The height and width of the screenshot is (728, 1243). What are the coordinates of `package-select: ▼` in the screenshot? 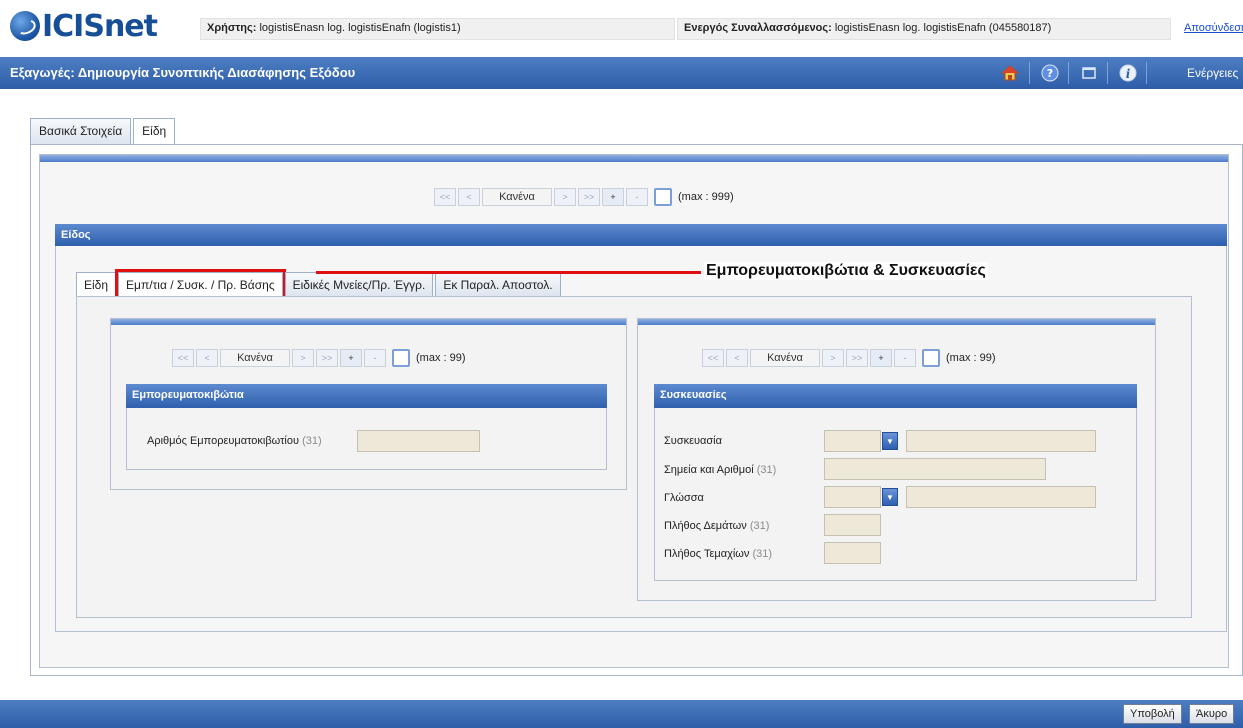 It's located at (861, 441).